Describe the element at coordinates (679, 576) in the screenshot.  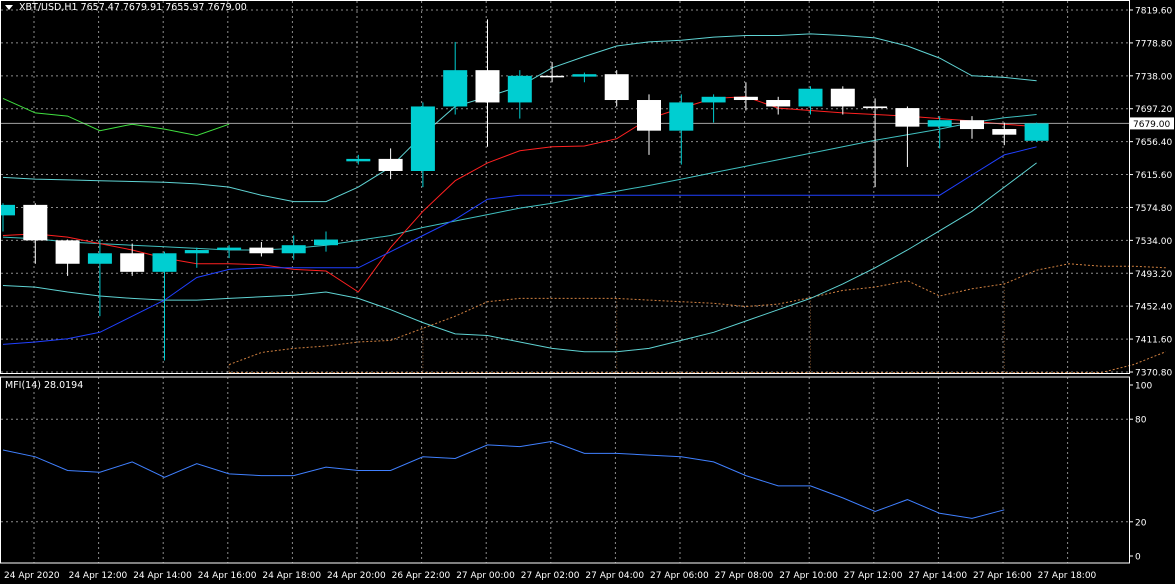
I see `x-tick-label: 27 Apr 06:00` at that location.